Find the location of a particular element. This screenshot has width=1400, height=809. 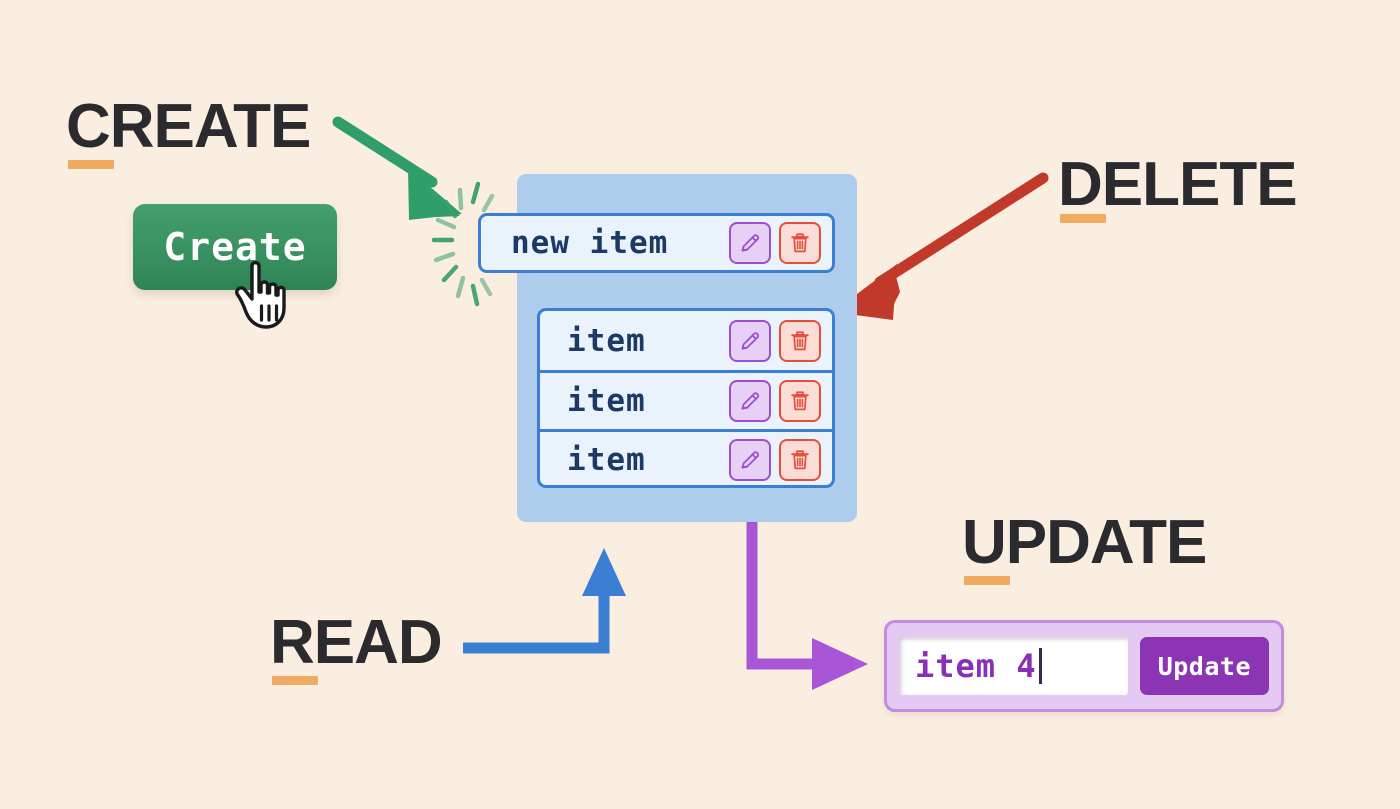

label-create: CREATE is located at coordinates (188, 126).